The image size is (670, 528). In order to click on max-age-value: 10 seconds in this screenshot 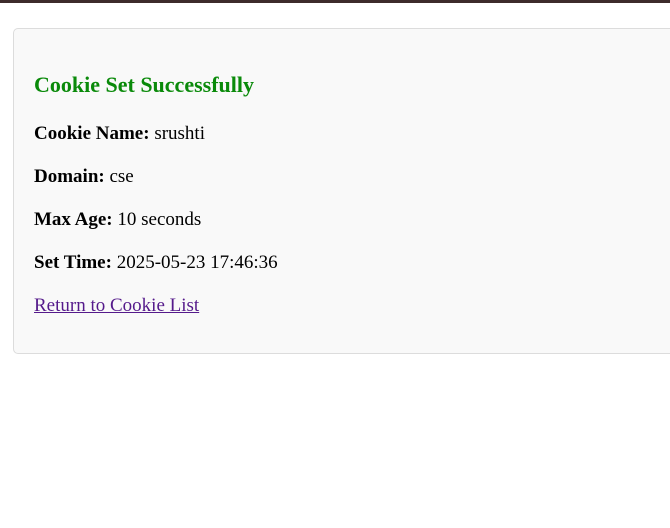, I will do `click(159, 219)`.